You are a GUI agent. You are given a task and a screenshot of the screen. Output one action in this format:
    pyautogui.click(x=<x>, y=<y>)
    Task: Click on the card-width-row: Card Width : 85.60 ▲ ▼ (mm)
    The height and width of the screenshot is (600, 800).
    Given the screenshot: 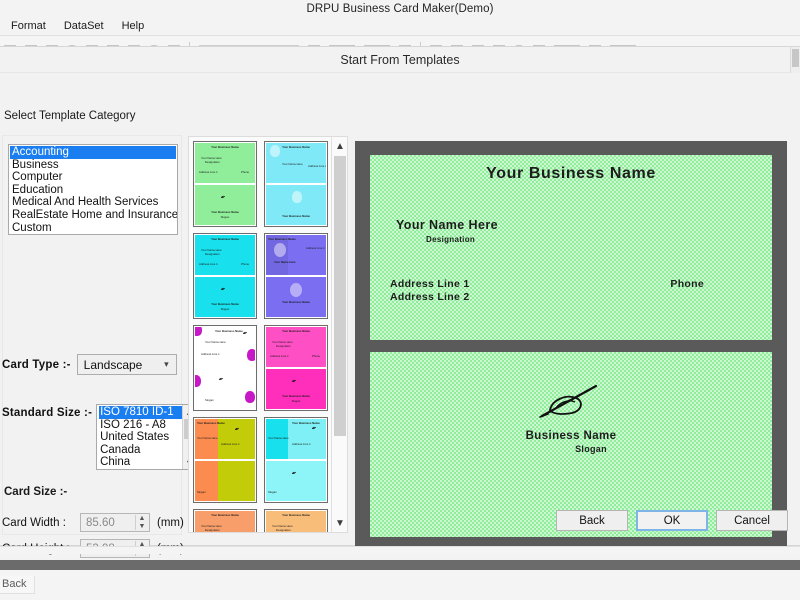 What is the action you would take?
    pyautogui.click(x=93, y=522)
    